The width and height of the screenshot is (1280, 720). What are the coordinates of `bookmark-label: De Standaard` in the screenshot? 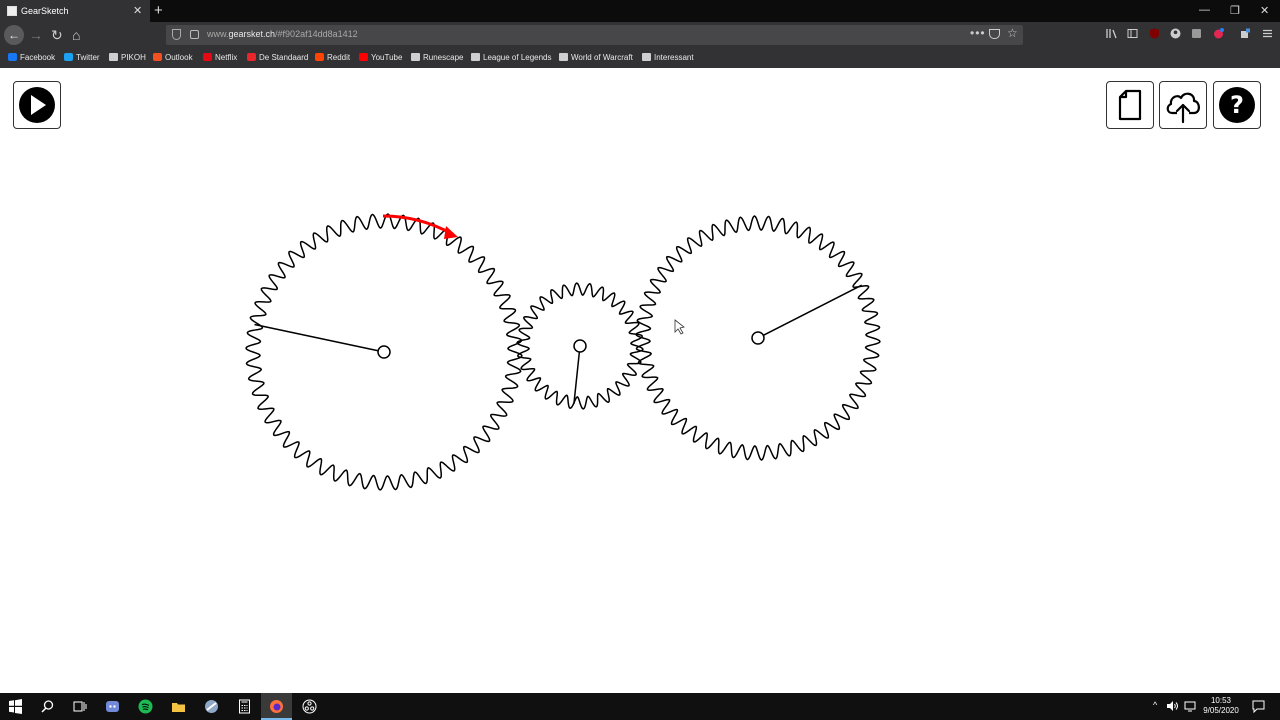 It's located at (284, 57).